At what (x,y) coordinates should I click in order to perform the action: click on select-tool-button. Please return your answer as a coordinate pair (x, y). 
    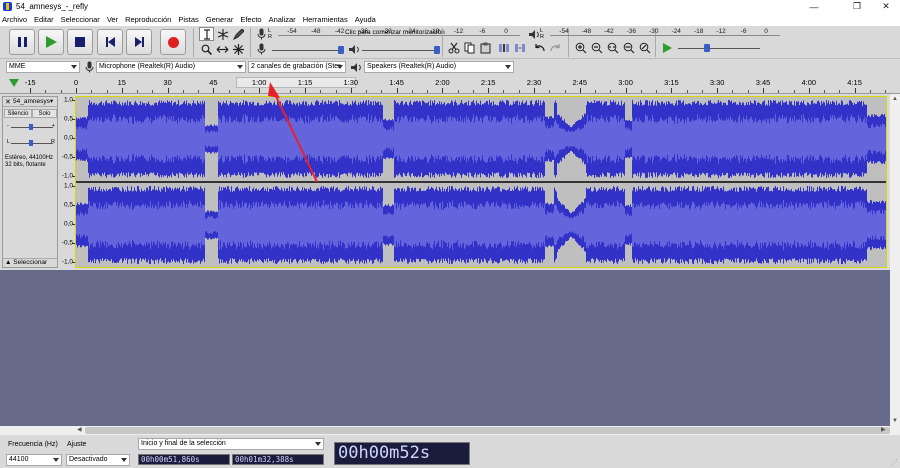
    Looking at the image, I should click on (206, 34).